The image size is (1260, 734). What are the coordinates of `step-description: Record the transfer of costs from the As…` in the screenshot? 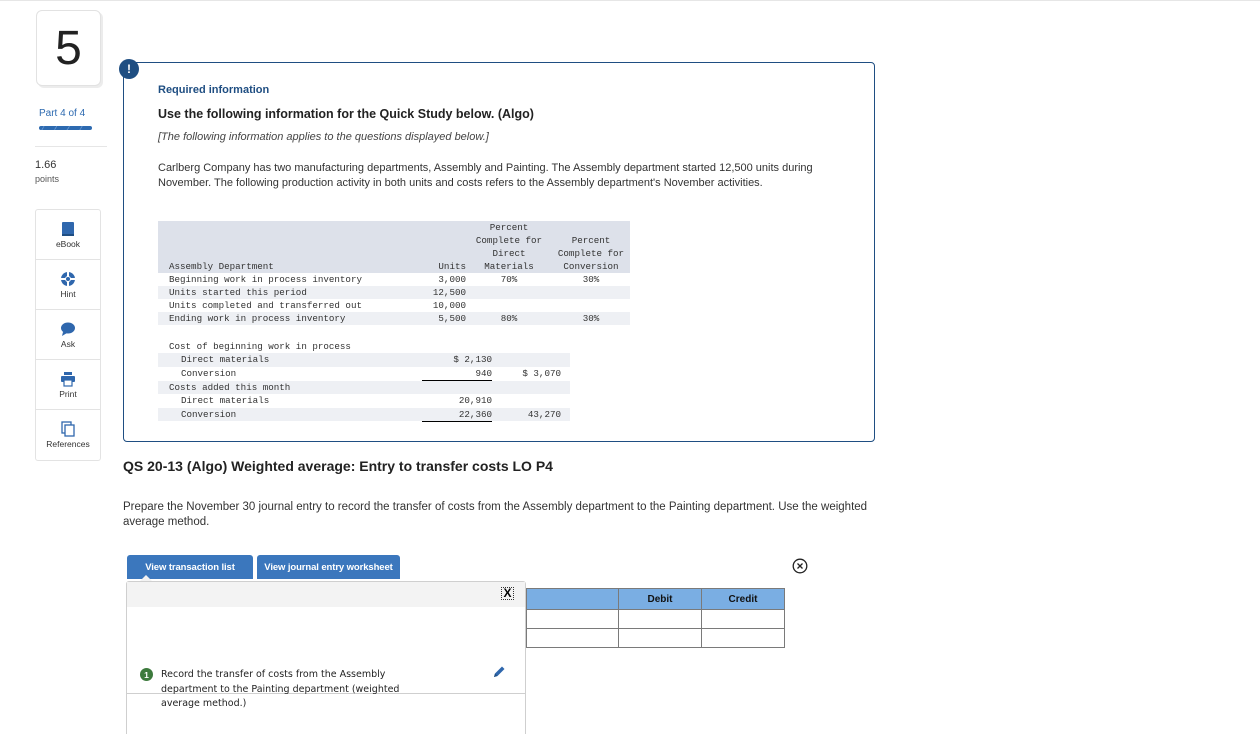 It's located at (280, 689).